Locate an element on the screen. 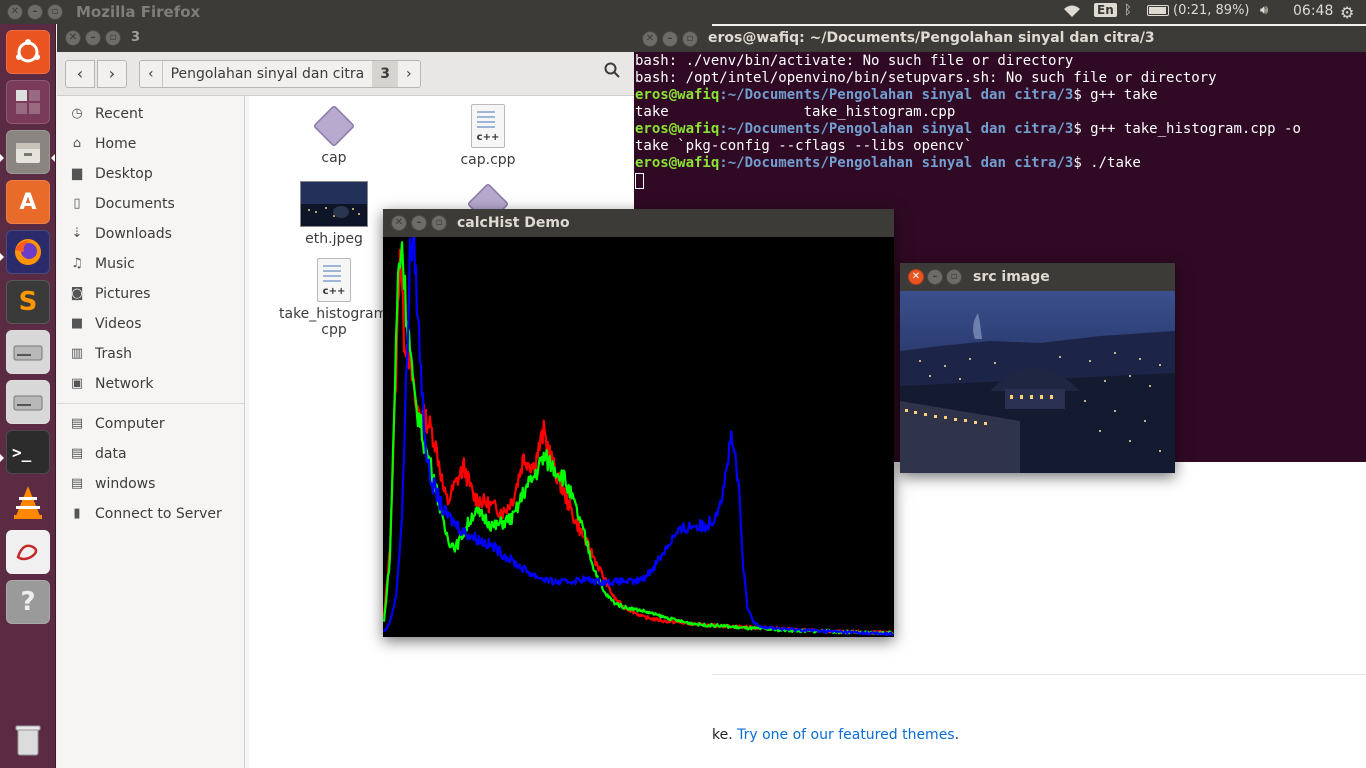 This screenshot has width=1366, height=768. sidebar-item-pictures: ◙ Pictures is located at coordinates (151, 294).